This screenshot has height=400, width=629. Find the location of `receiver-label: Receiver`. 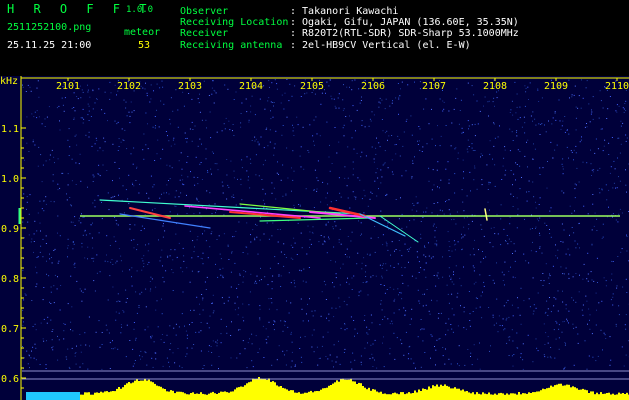

receiver-label: Receiver is located at coordinates (204, 33).